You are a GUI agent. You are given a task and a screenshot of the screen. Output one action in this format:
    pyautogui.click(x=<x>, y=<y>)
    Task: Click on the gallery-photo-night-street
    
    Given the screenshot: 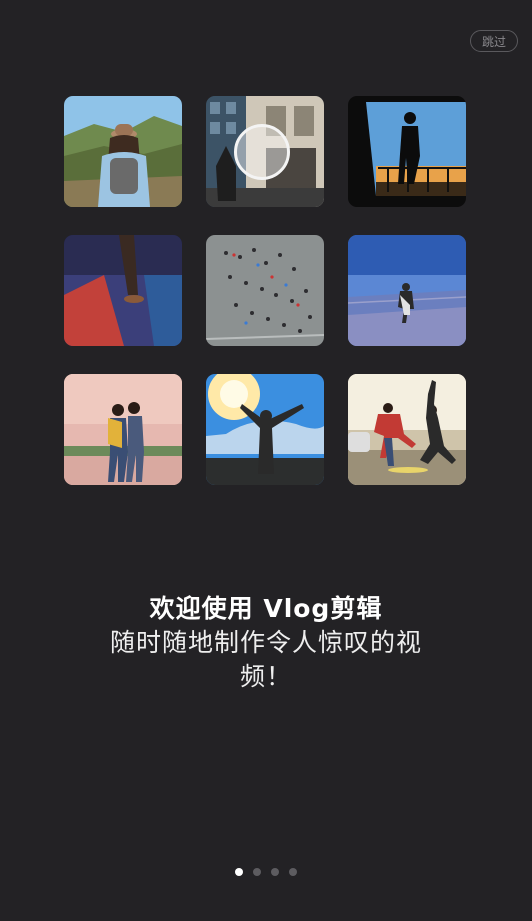 What is the action you would take?
    pyautogui.click(x=123, y=290)
    